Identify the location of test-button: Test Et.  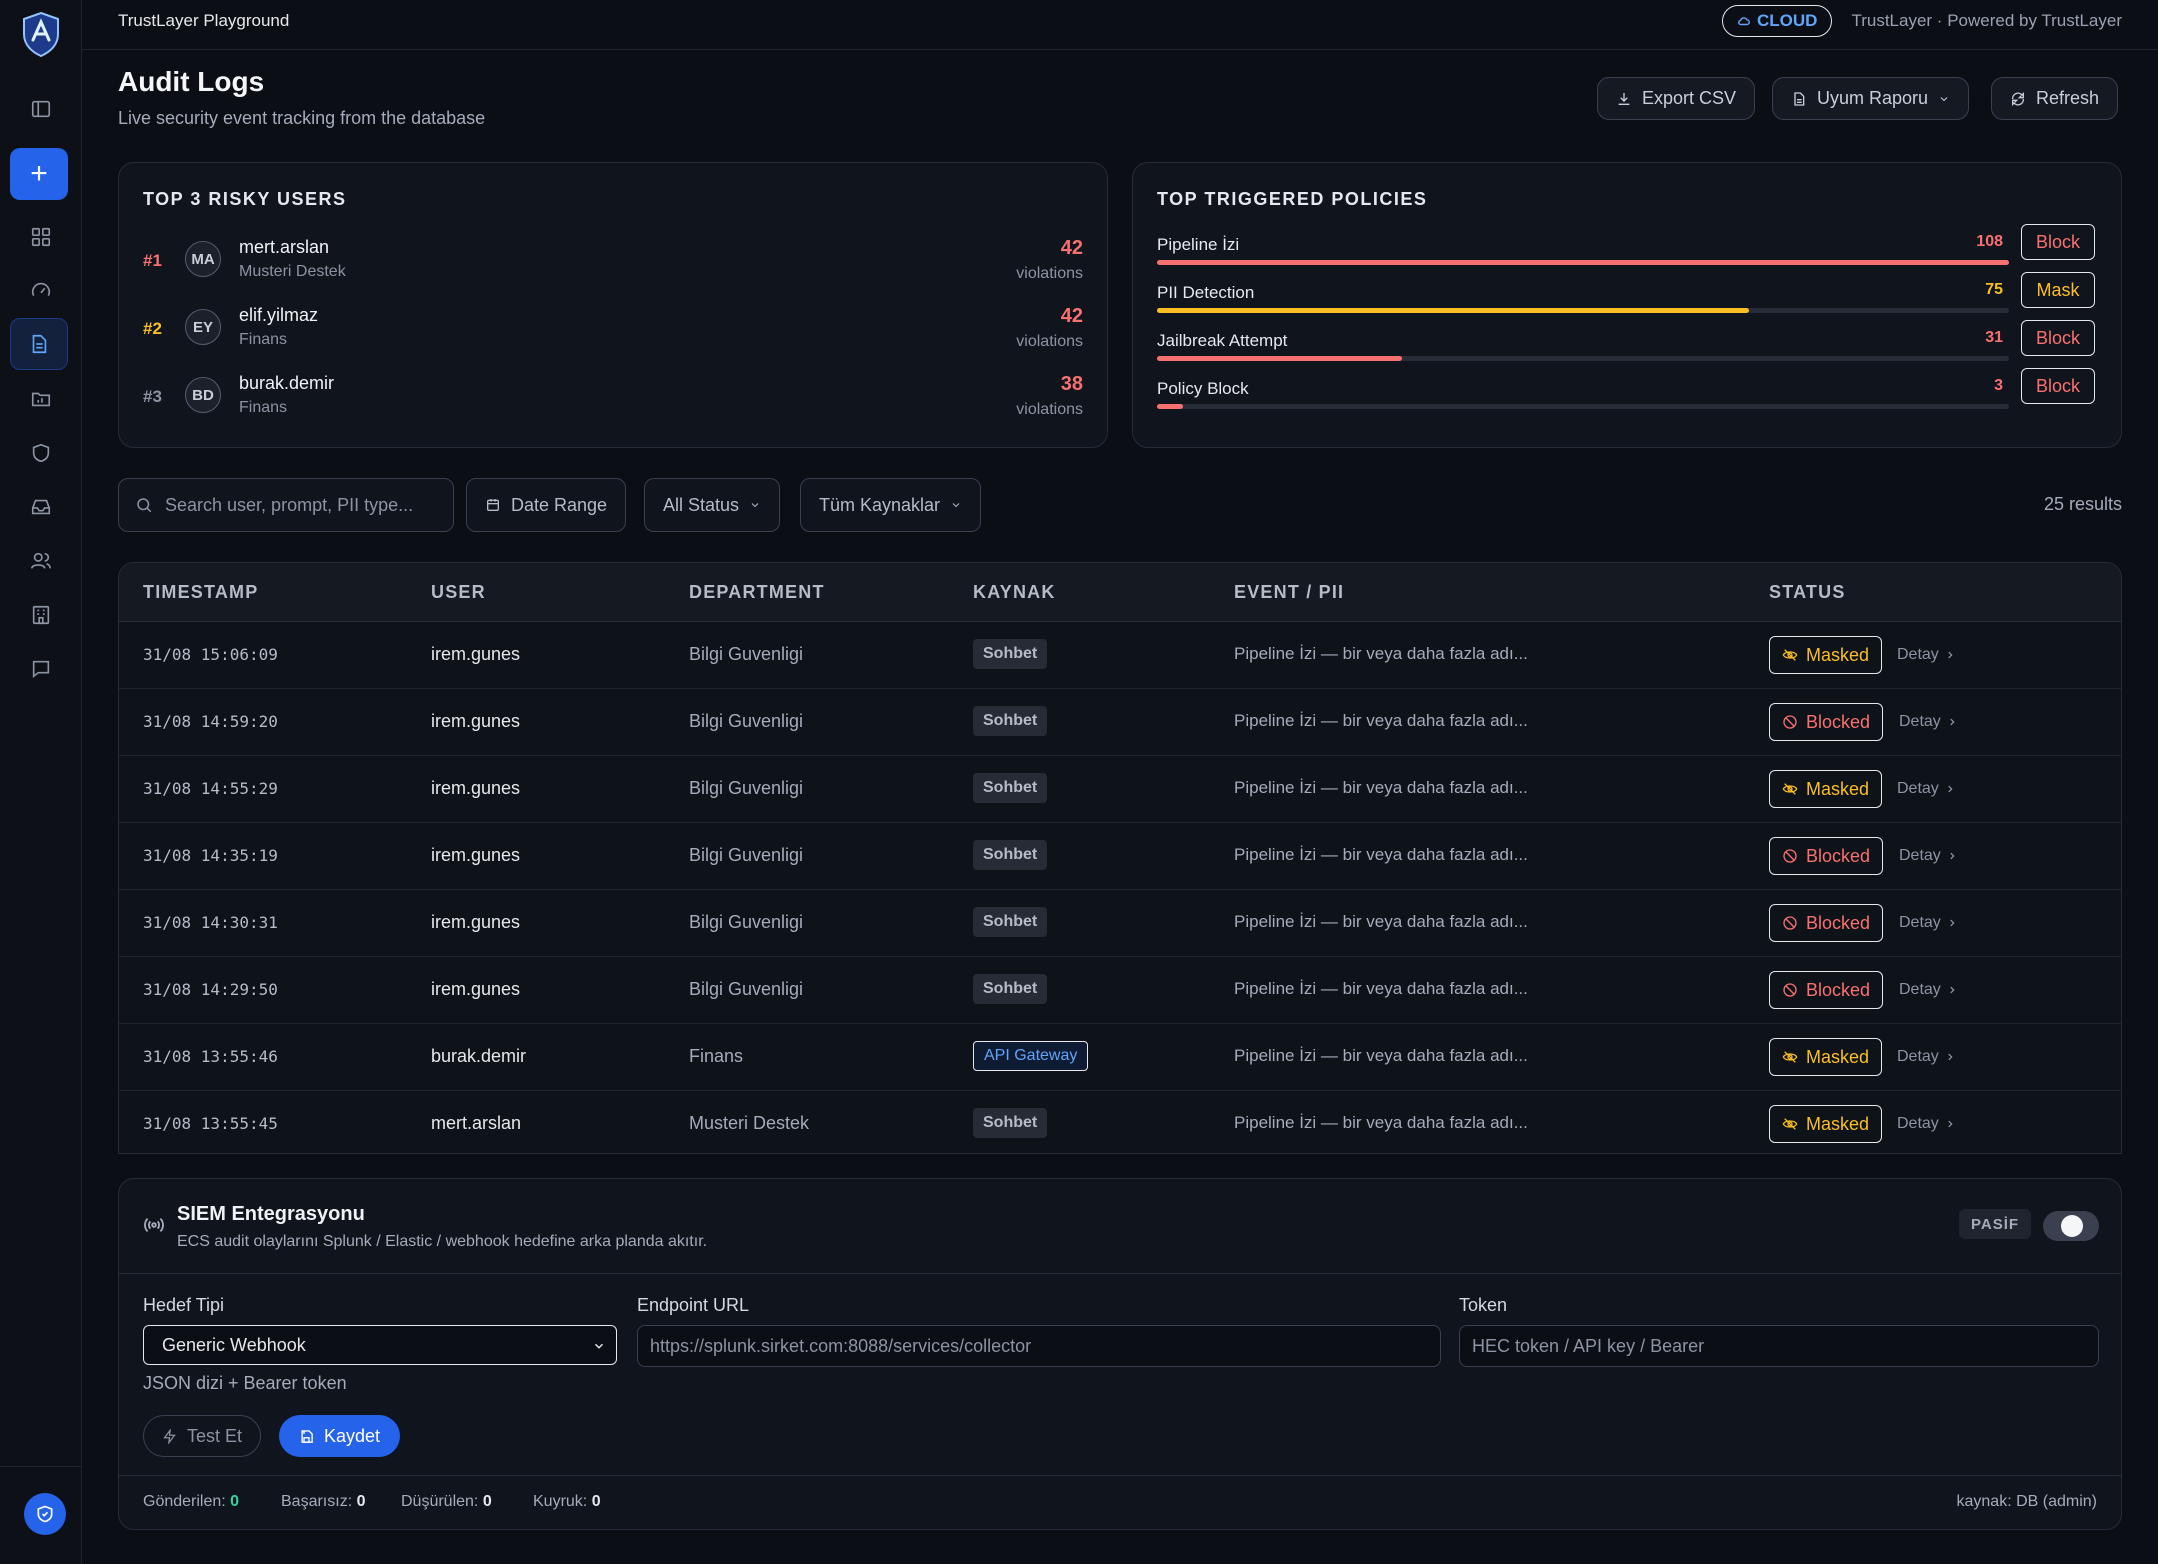
(202, 1436).